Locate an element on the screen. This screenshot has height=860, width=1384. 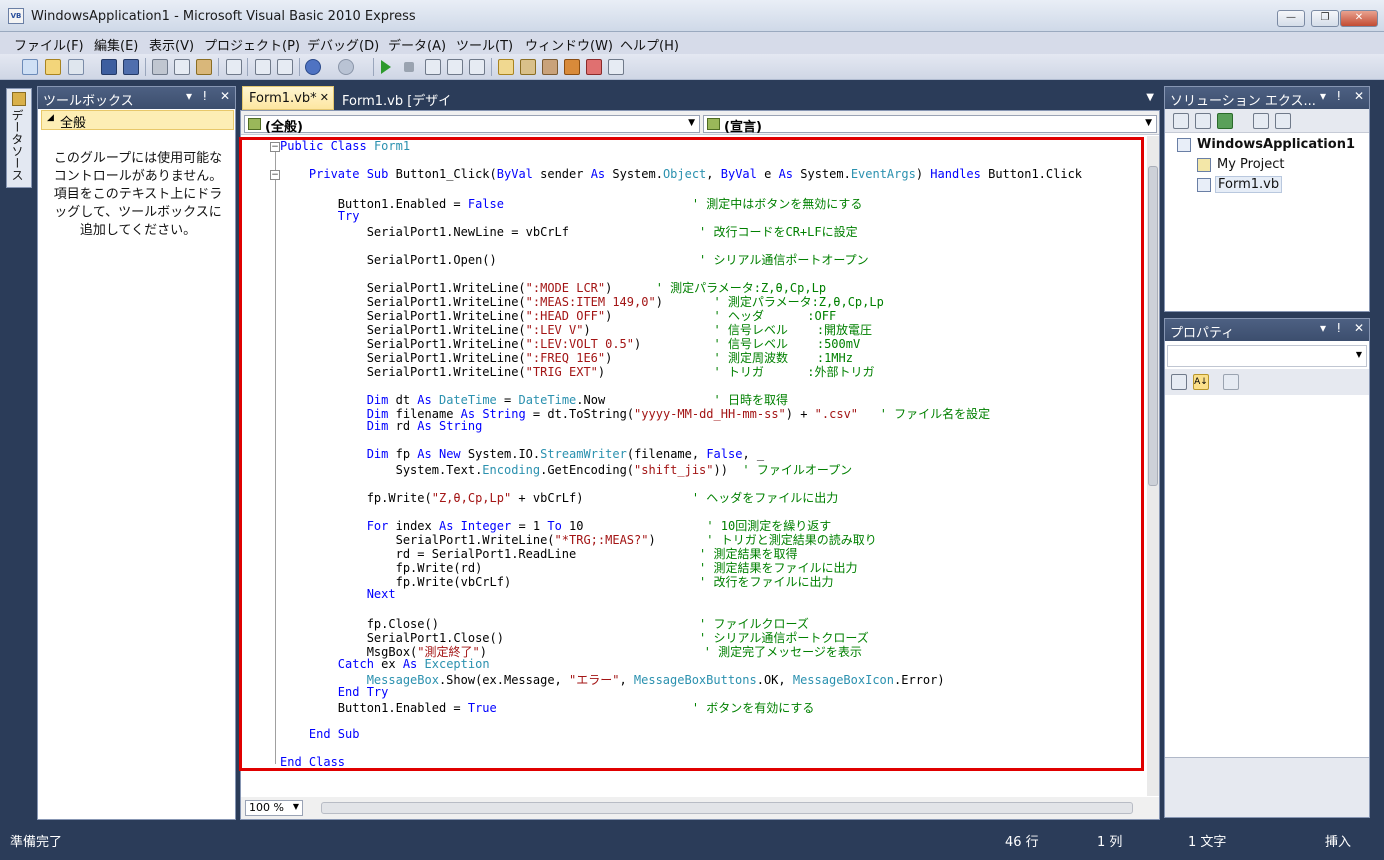
tab-overflow-dropdown-icon: ▼ is located at coordinates (1150, 97).